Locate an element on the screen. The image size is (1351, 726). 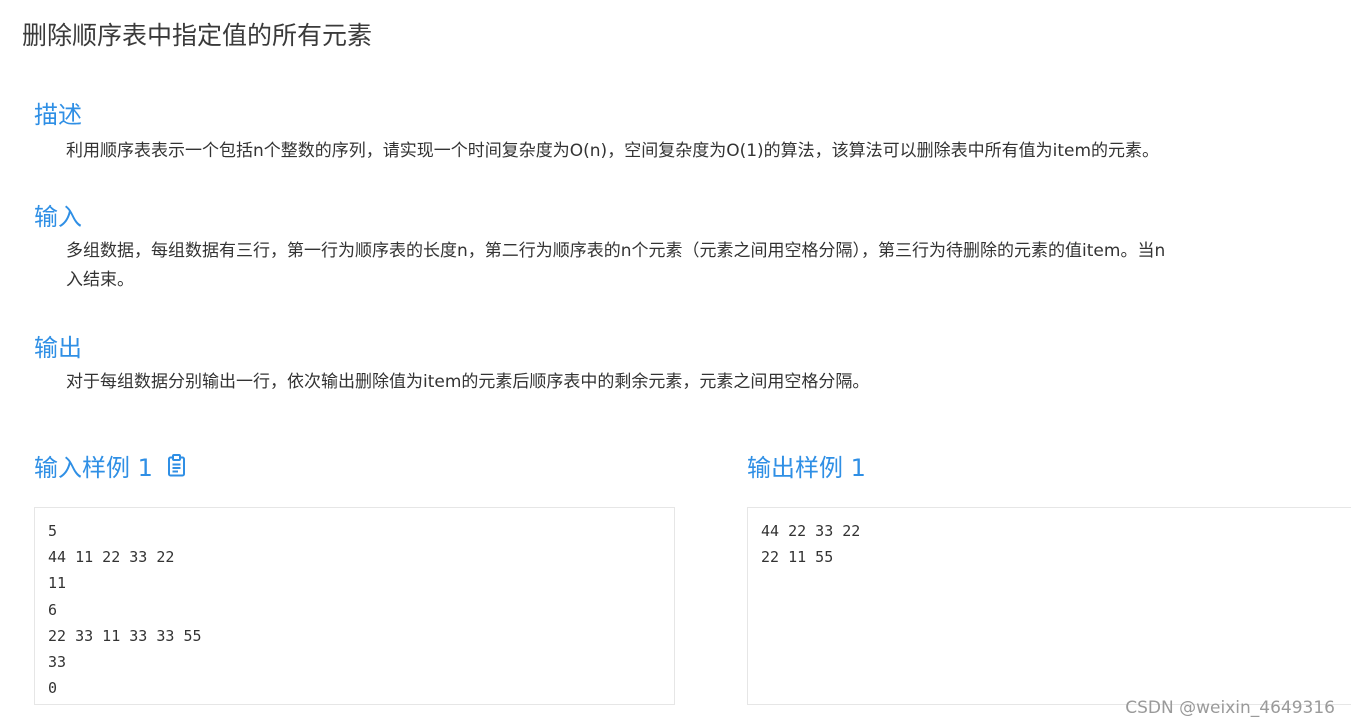
input-text-line-2: 入结束。 is located at coordinates (100, 280).